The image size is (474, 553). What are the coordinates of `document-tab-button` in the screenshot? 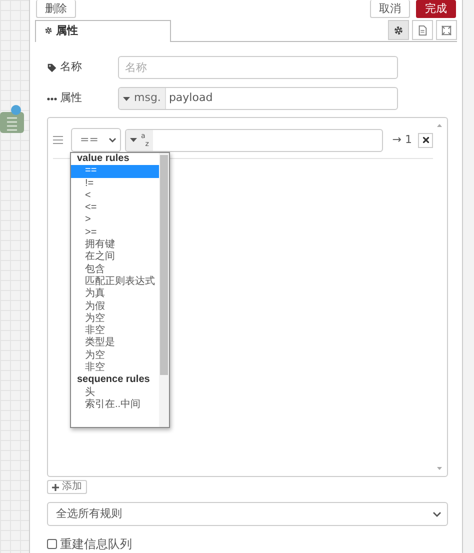 It's located at (422, 30).